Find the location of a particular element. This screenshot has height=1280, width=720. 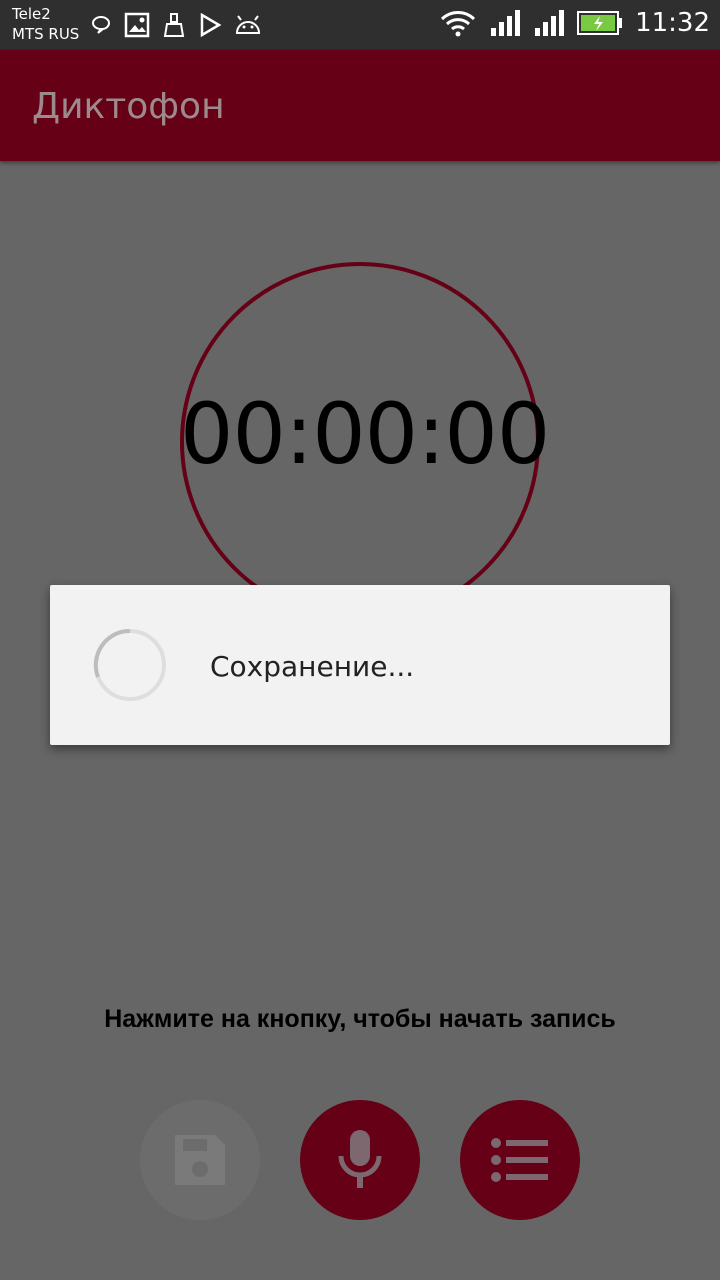

recordings-list-button is located at coordinates (520, 1160).